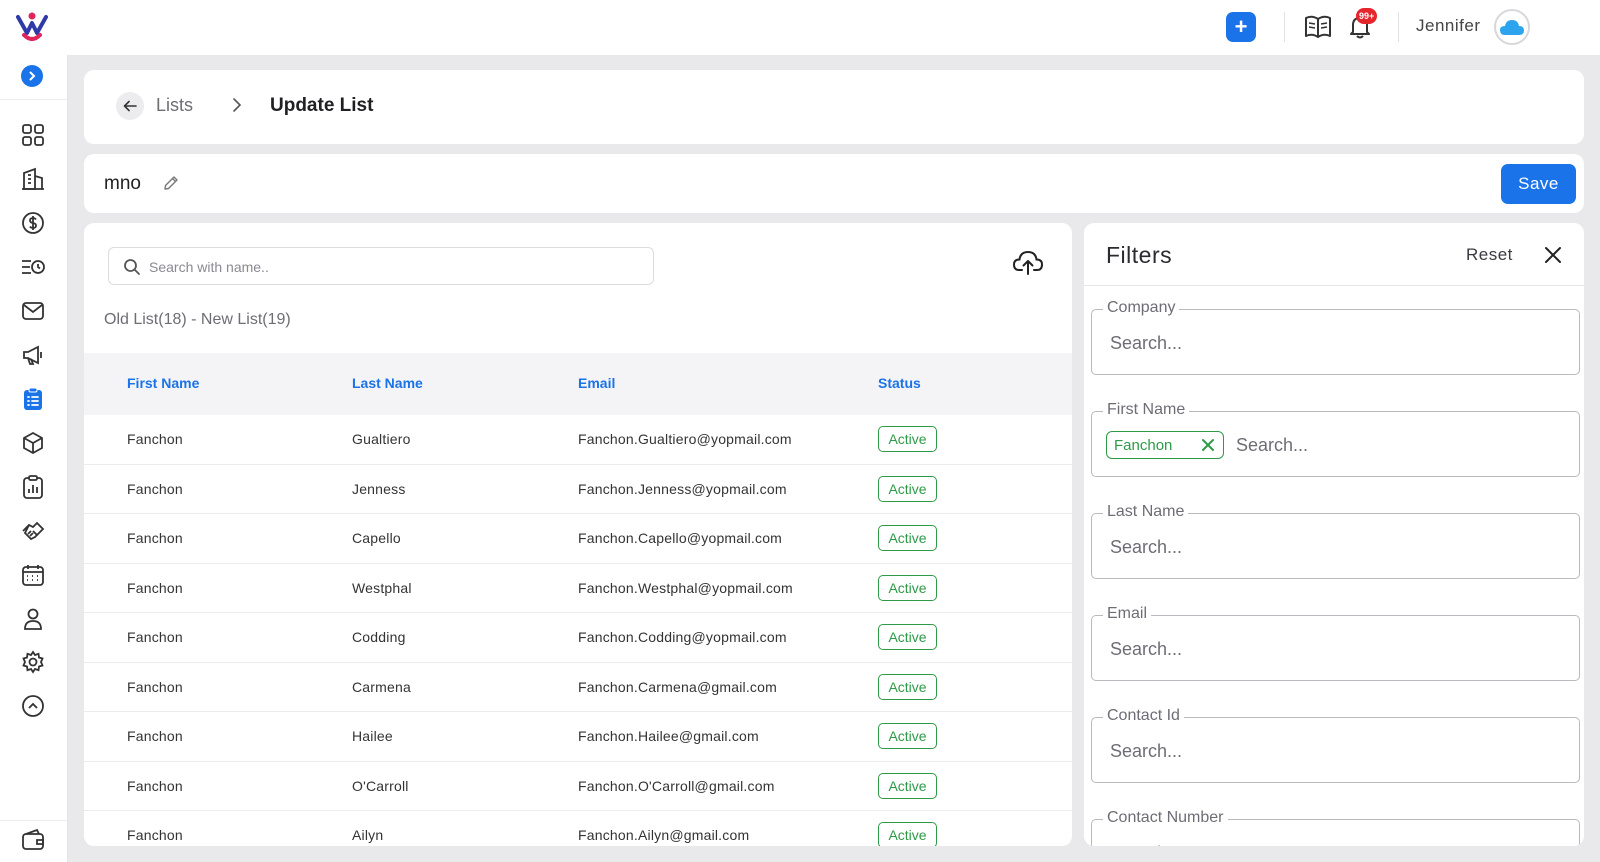  Describe the element at coordinates (33, 443) in the screenshot. I see `sidebar-item-products` at that location.